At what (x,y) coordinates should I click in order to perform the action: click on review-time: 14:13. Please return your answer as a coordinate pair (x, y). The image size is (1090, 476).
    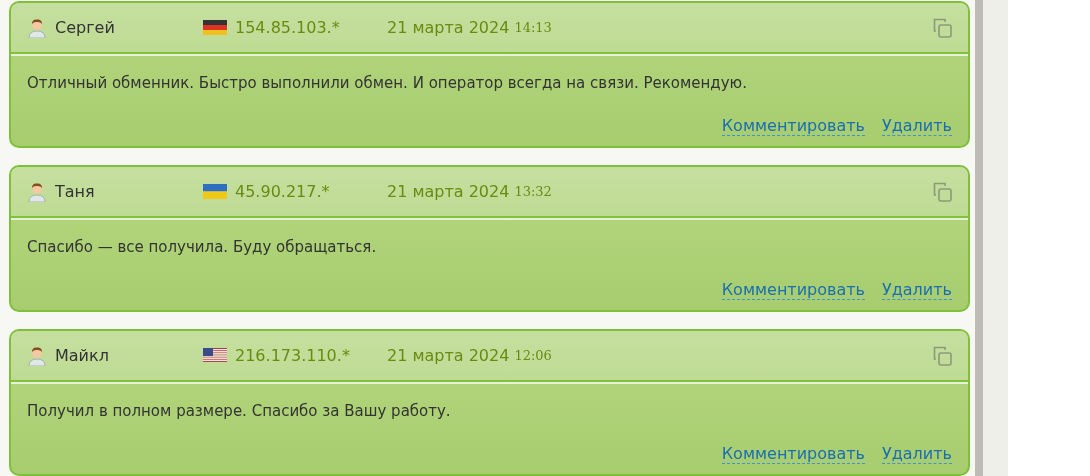
    Looking at the image, I should click on (533, 27).